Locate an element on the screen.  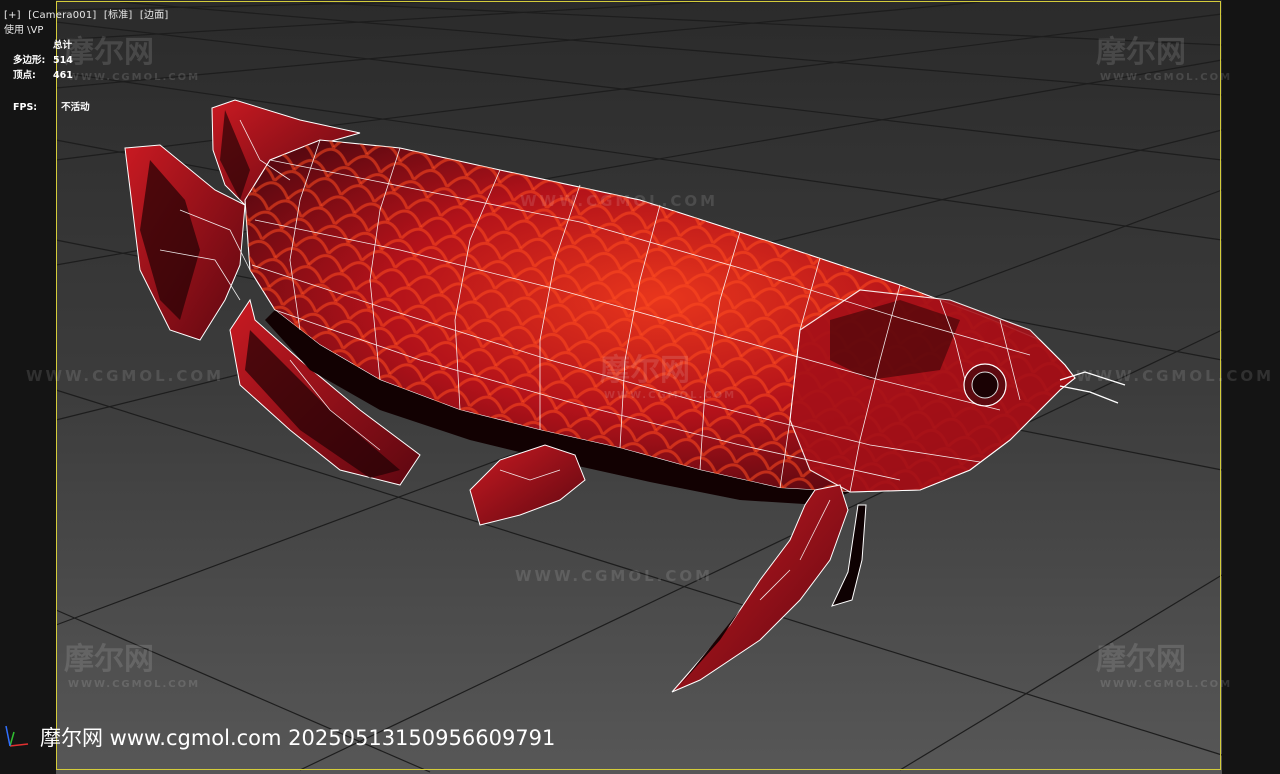
fps-readout: FPS: 不活动 is located at coordinates (51, 106).